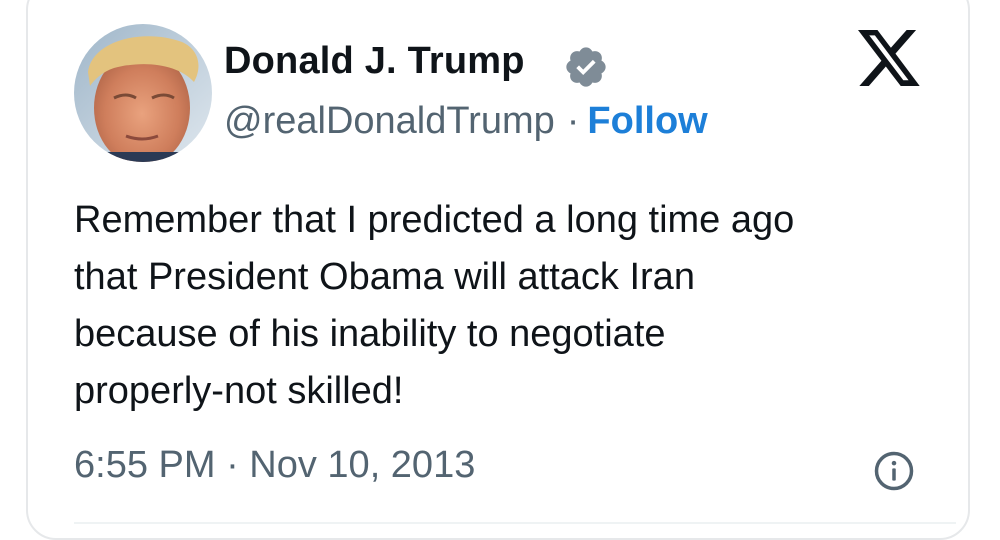 This screenshot has width=1000, height=540. I want to click on author-display-name: Donald J. Trump, so click(374, 61).